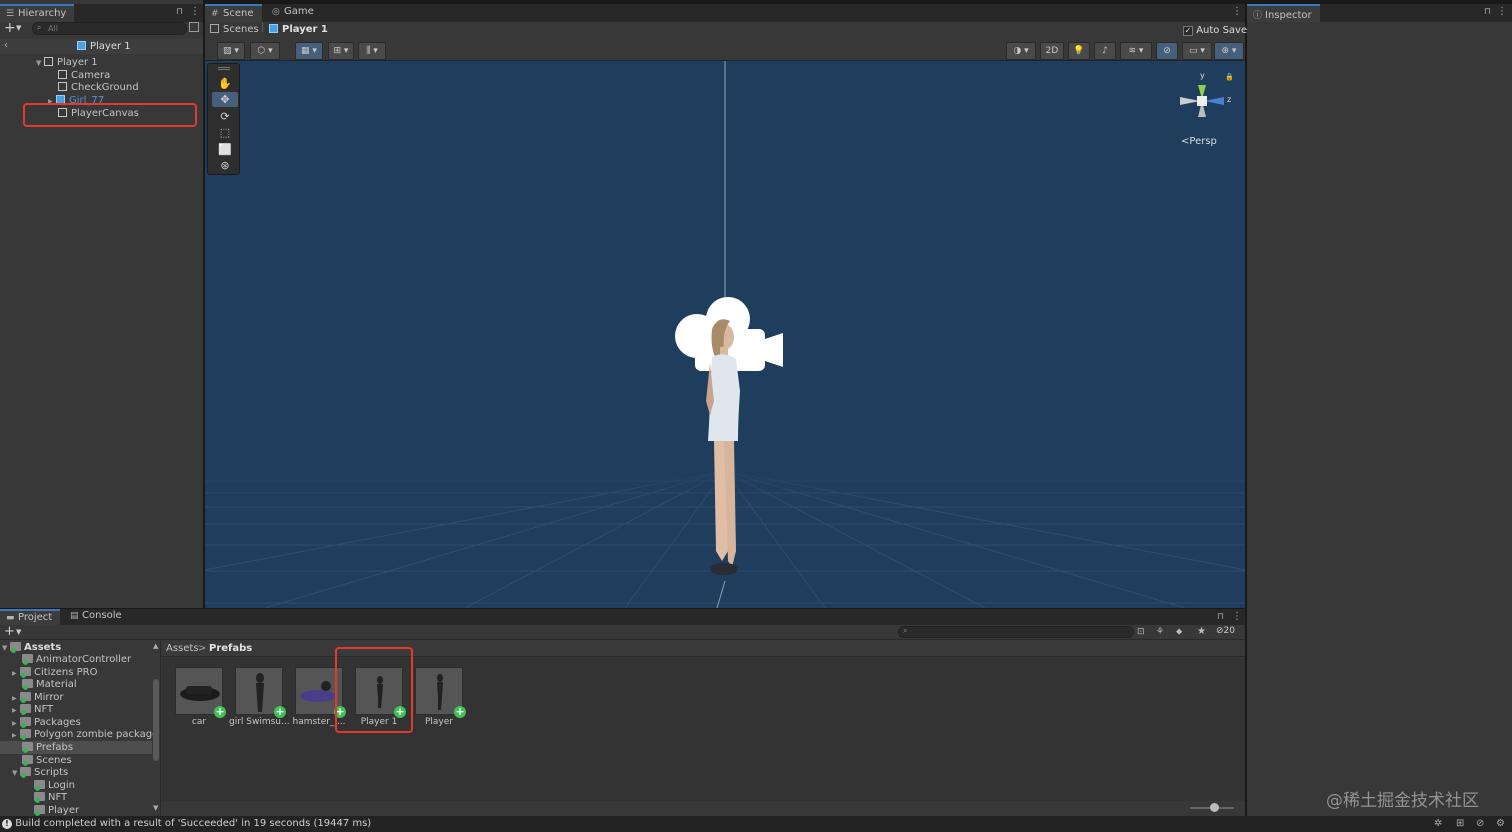  I want to click on tree-scrollbar, so click(156, 720).